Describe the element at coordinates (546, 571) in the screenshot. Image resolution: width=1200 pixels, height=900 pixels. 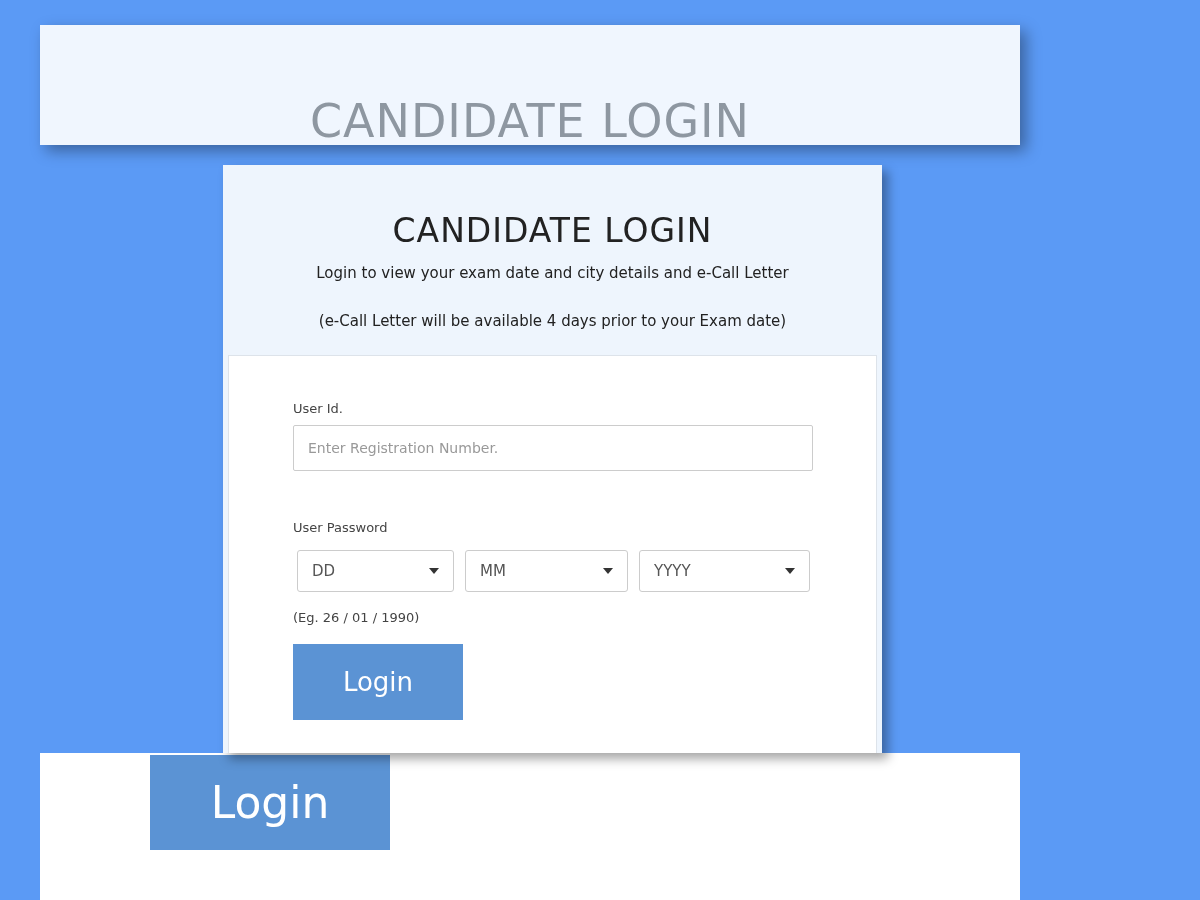
I see `date-dropdown: MM` at that location.